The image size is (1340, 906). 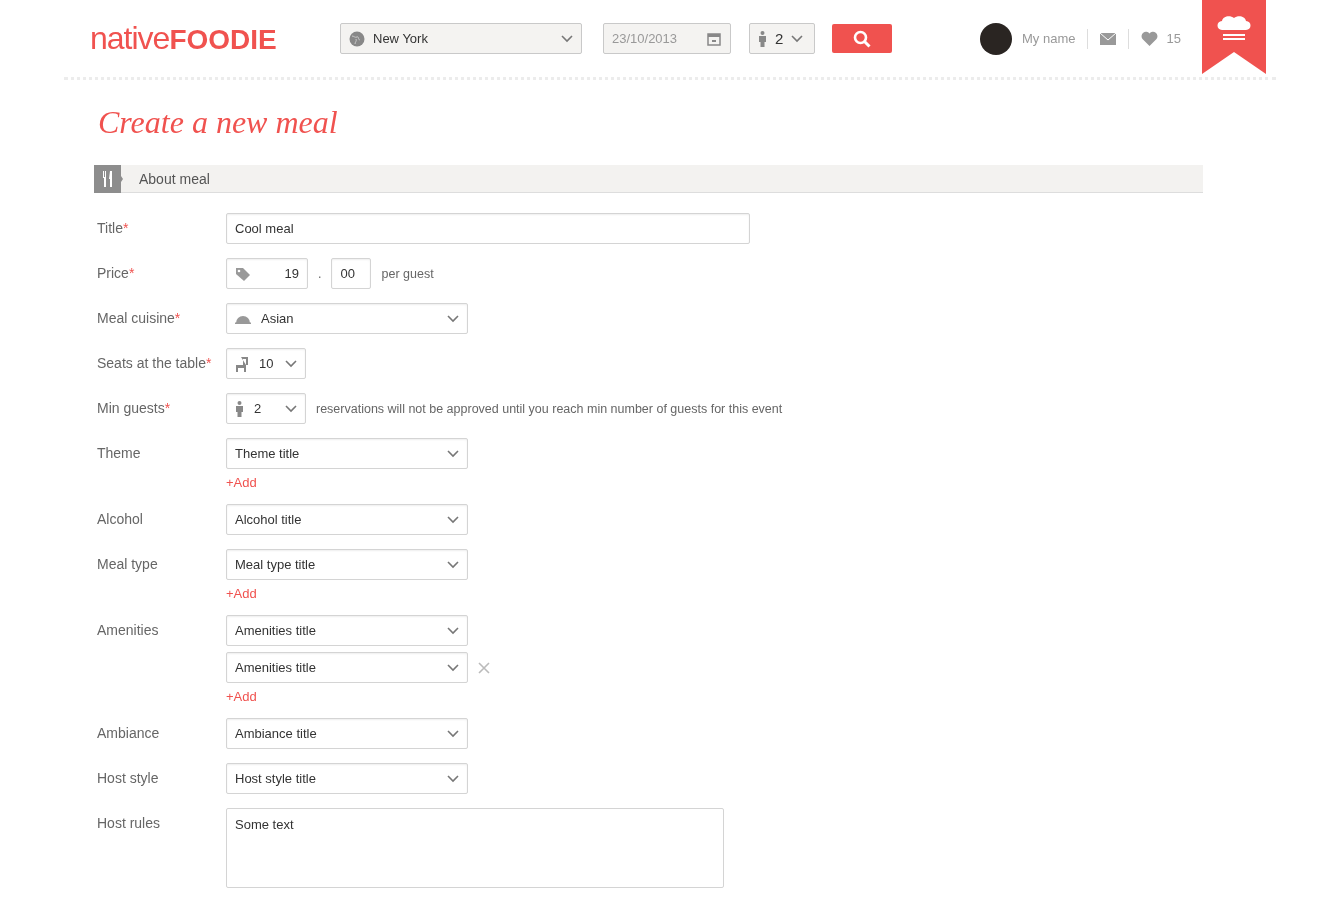 What do you see at coordinates (320, 273) in the screenshot?
I see `decimal-point: .` at bounding box center [320, 273].